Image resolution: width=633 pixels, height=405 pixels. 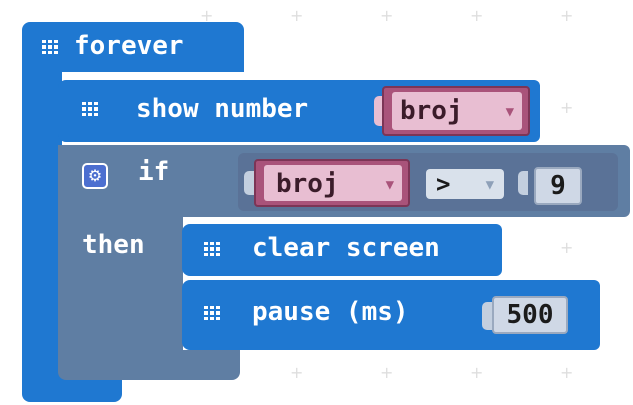 I want to click on forever-block: forever, so click(x=133, y=47).